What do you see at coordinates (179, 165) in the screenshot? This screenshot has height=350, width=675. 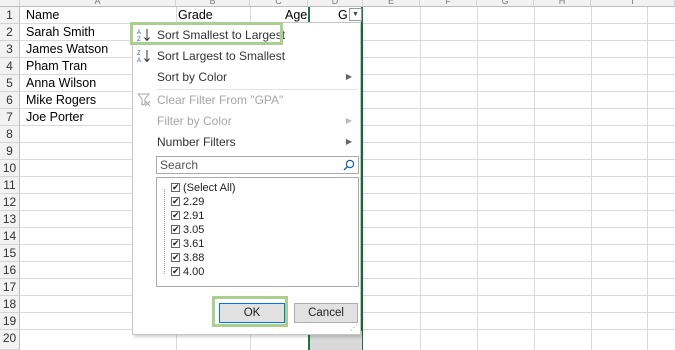 I see `search-placeholder: Search` at bounding box center [179, 165].